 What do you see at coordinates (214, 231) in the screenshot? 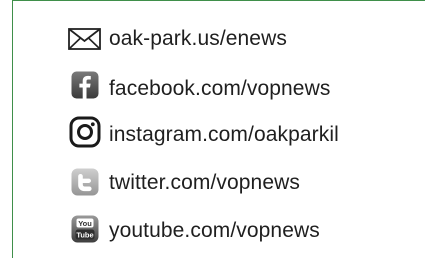
I see `youtube-link: youtube.com/vopnews` at bounding box center [214, 231].